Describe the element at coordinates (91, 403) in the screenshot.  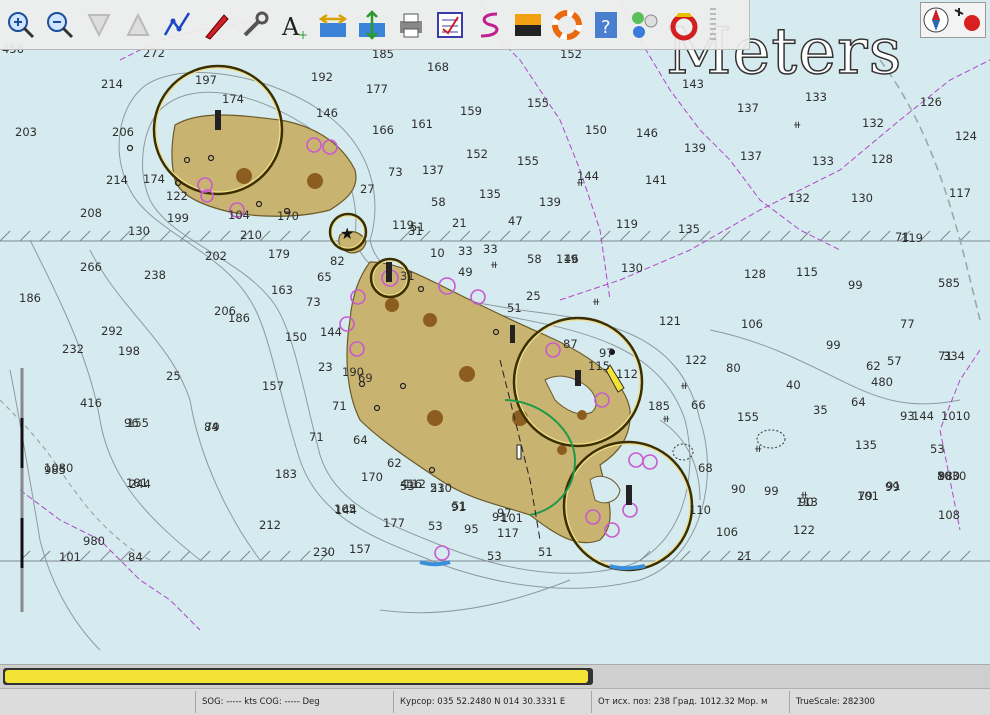
I see `depth-sounding: 416` at that location.